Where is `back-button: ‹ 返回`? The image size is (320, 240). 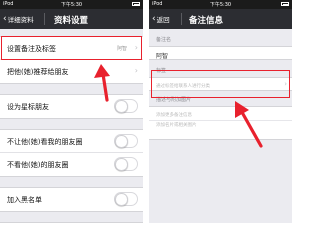
back-button: ‹ 返回 is located at coordinates (161, 19).